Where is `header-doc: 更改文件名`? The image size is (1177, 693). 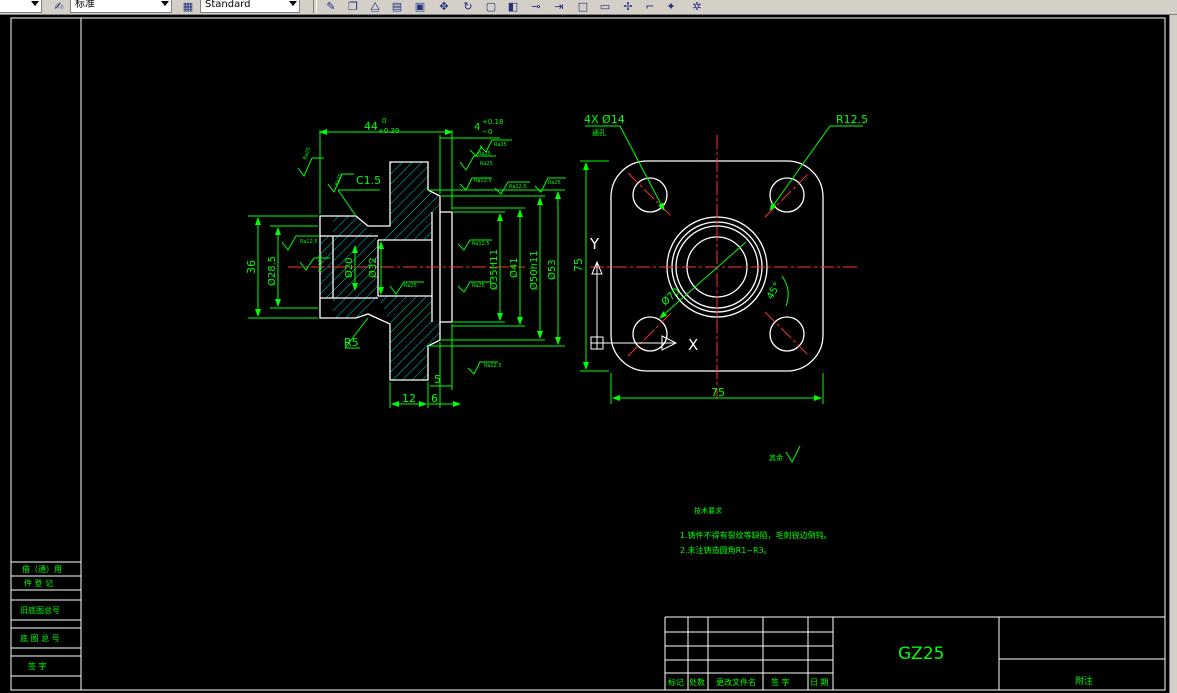
header-doc: 更改文件名 is located at coordinates (736, 682).